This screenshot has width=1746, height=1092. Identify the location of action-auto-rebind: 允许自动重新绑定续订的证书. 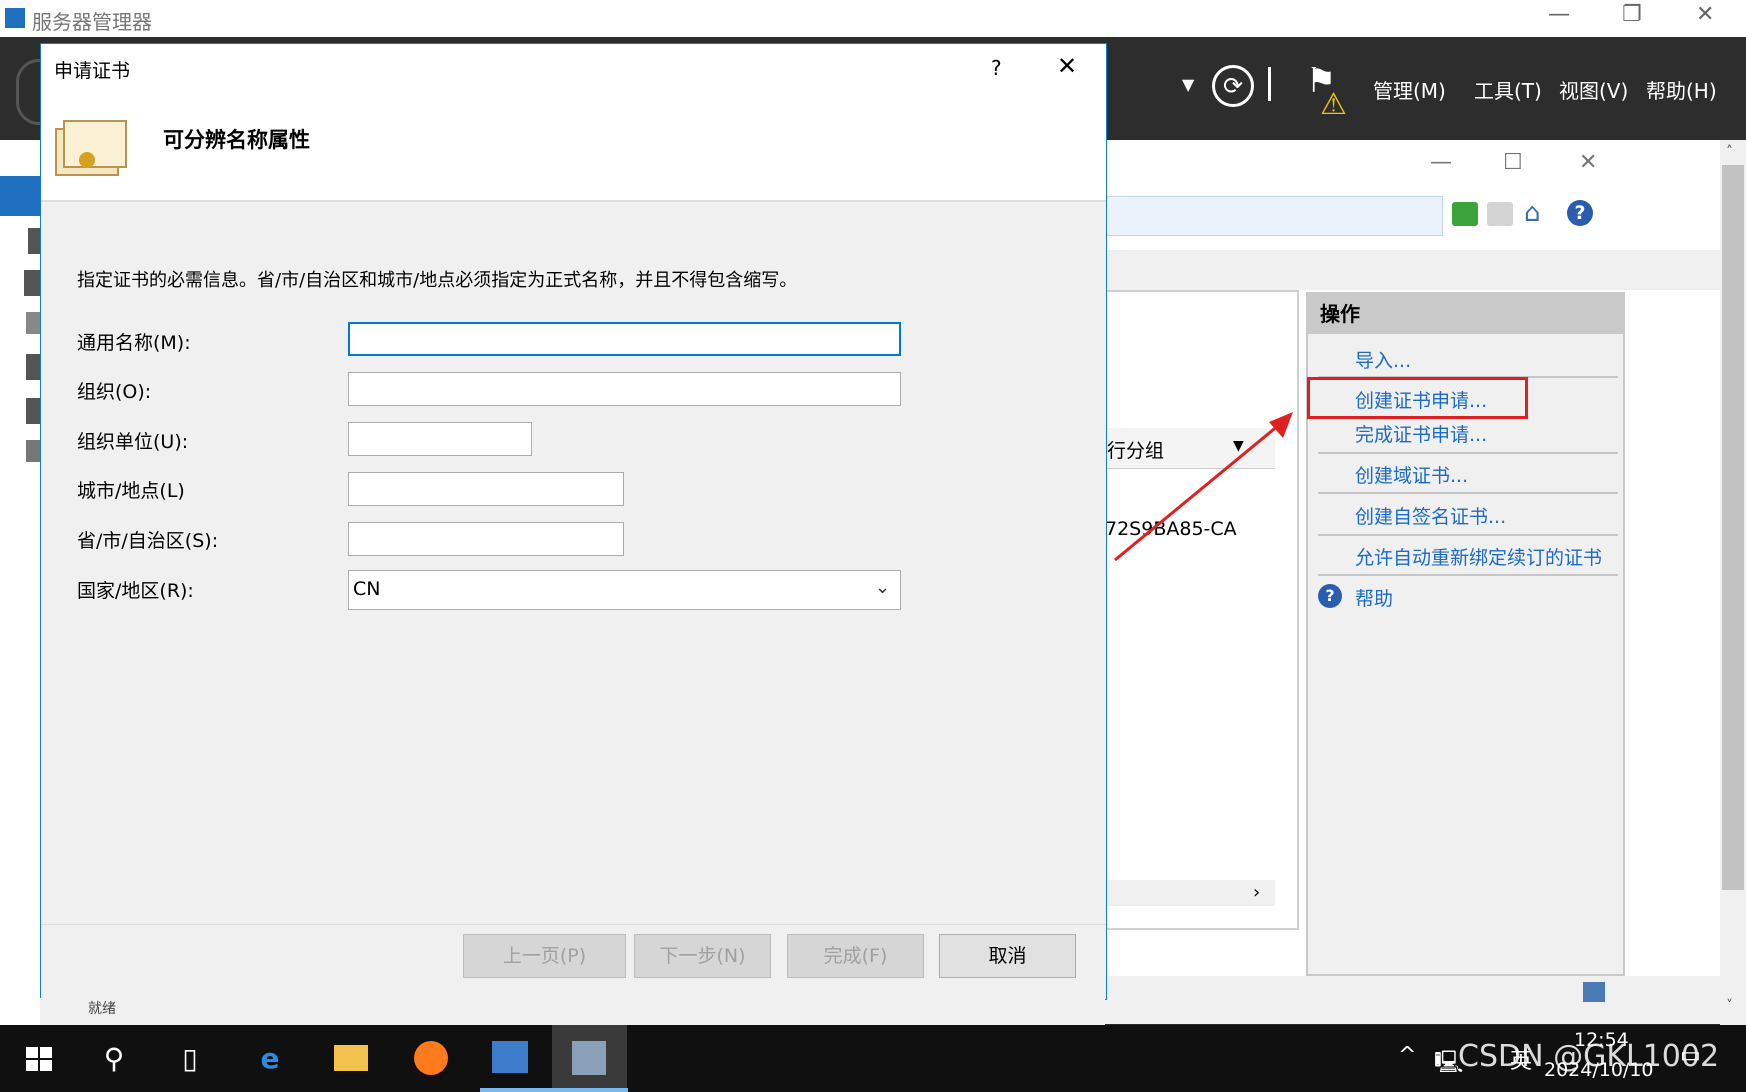
(1478, 556).